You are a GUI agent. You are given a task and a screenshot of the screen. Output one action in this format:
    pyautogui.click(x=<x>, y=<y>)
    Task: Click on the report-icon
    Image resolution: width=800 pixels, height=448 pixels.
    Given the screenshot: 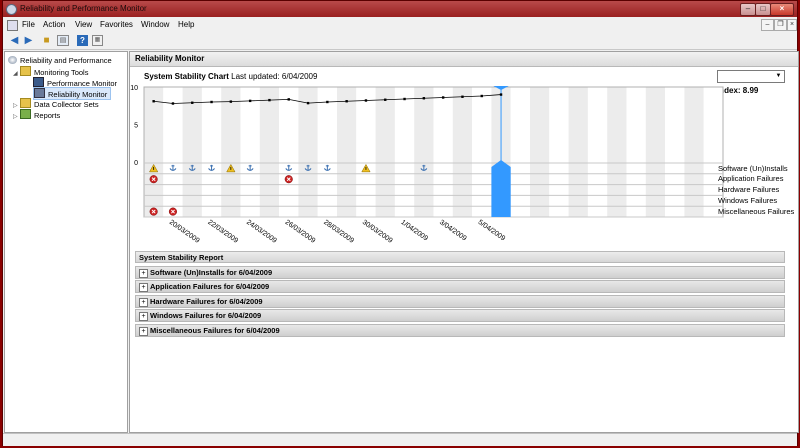 What is the action you would take?
    pyautogui.click(x=25, y=114)
    